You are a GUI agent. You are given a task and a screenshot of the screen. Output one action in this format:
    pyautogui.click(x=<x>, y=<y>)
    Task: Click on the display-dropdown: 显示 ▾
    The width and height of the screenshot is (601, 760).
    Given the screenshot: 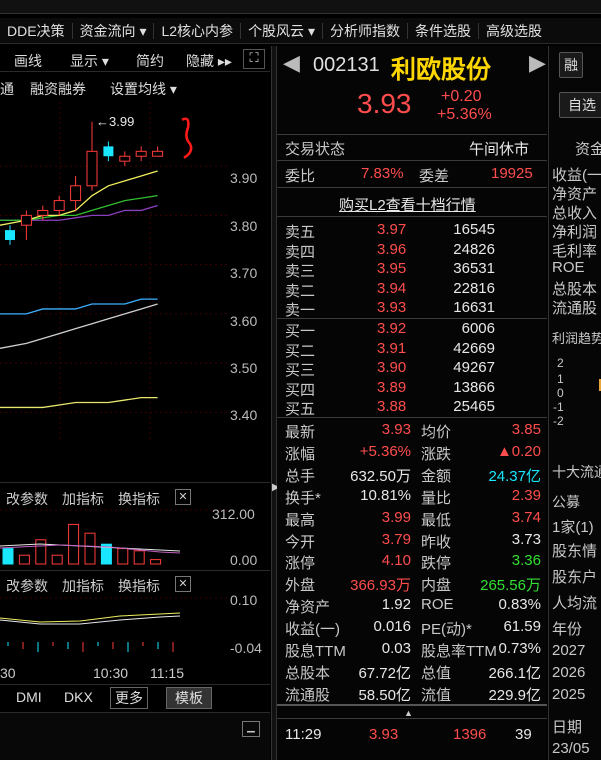 What is the action you would take?
    pyautogui.click(x=89, y=61)
    